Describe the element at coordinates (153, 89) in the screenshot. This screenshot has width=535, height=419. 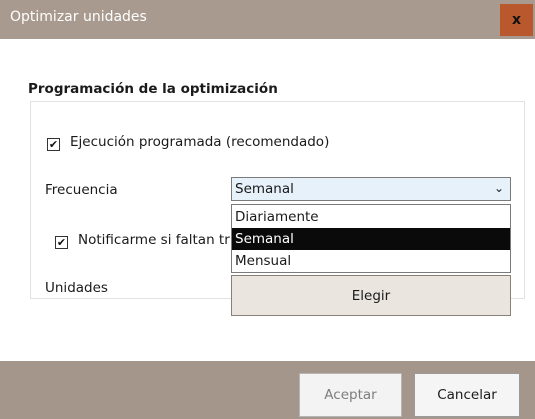
I see `section-title: Programación de la optimización` at that location.